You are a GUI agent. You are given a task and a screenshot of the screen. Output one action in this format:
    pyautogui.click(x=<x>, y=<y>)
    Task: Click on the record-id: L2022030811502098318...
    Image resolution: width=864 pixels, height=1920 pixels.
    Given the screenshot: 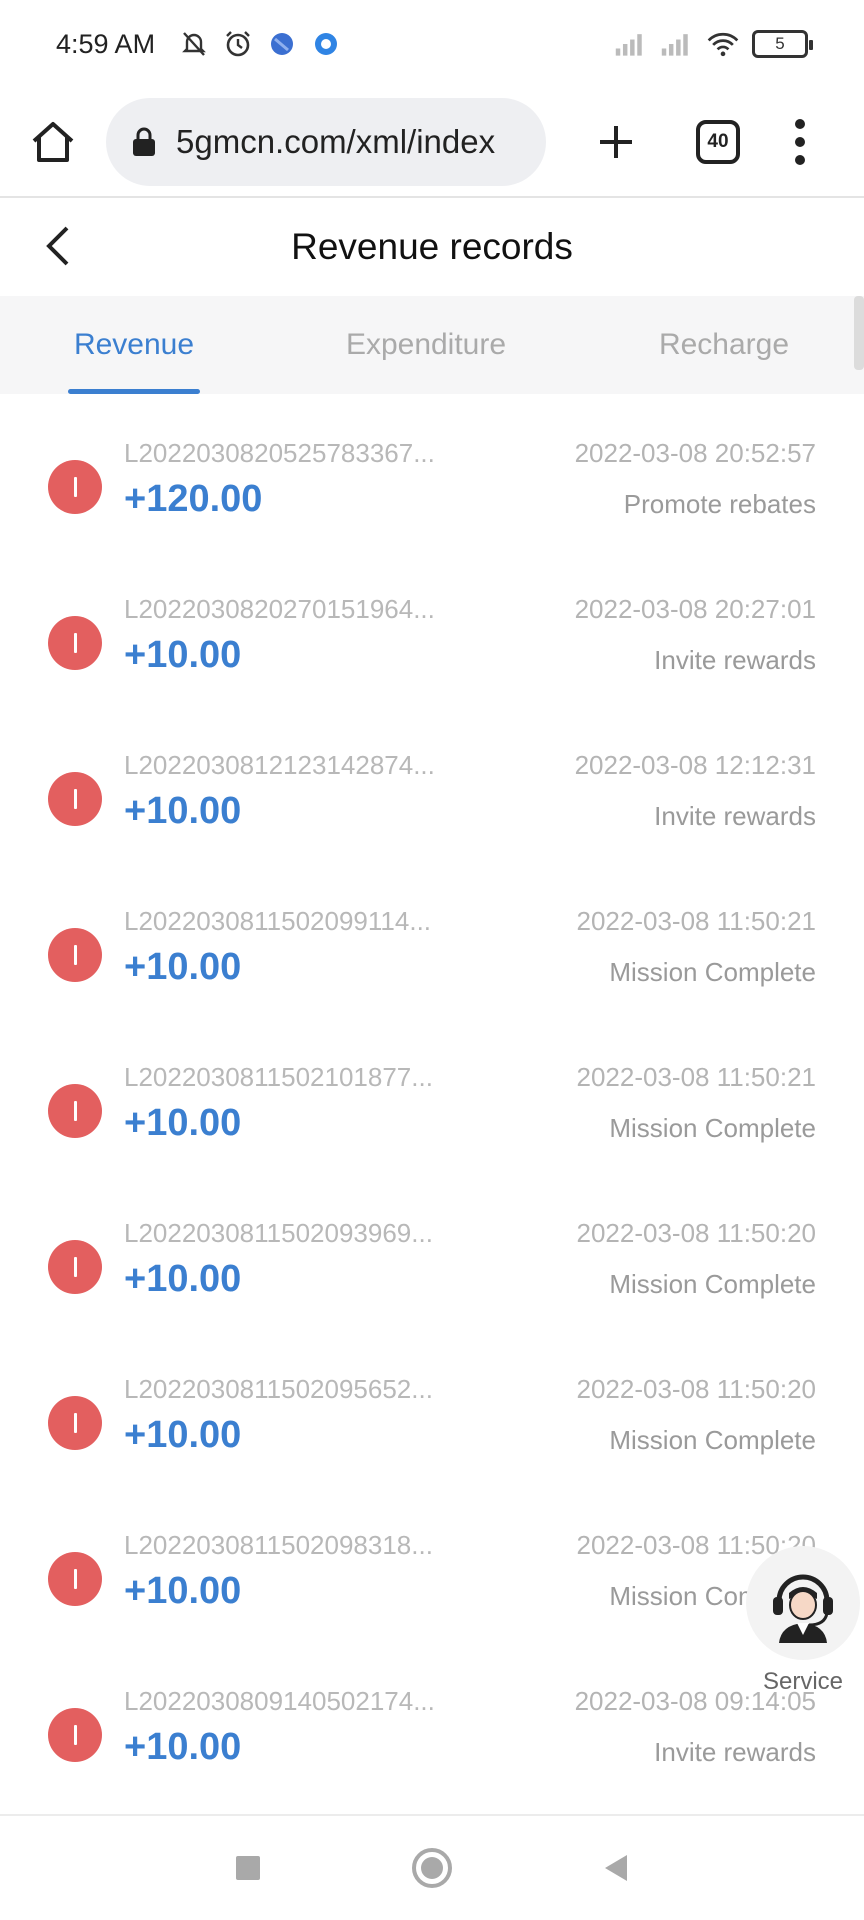 What is the action you would take?
    pyautogui.click(x=278, y=1545)
    